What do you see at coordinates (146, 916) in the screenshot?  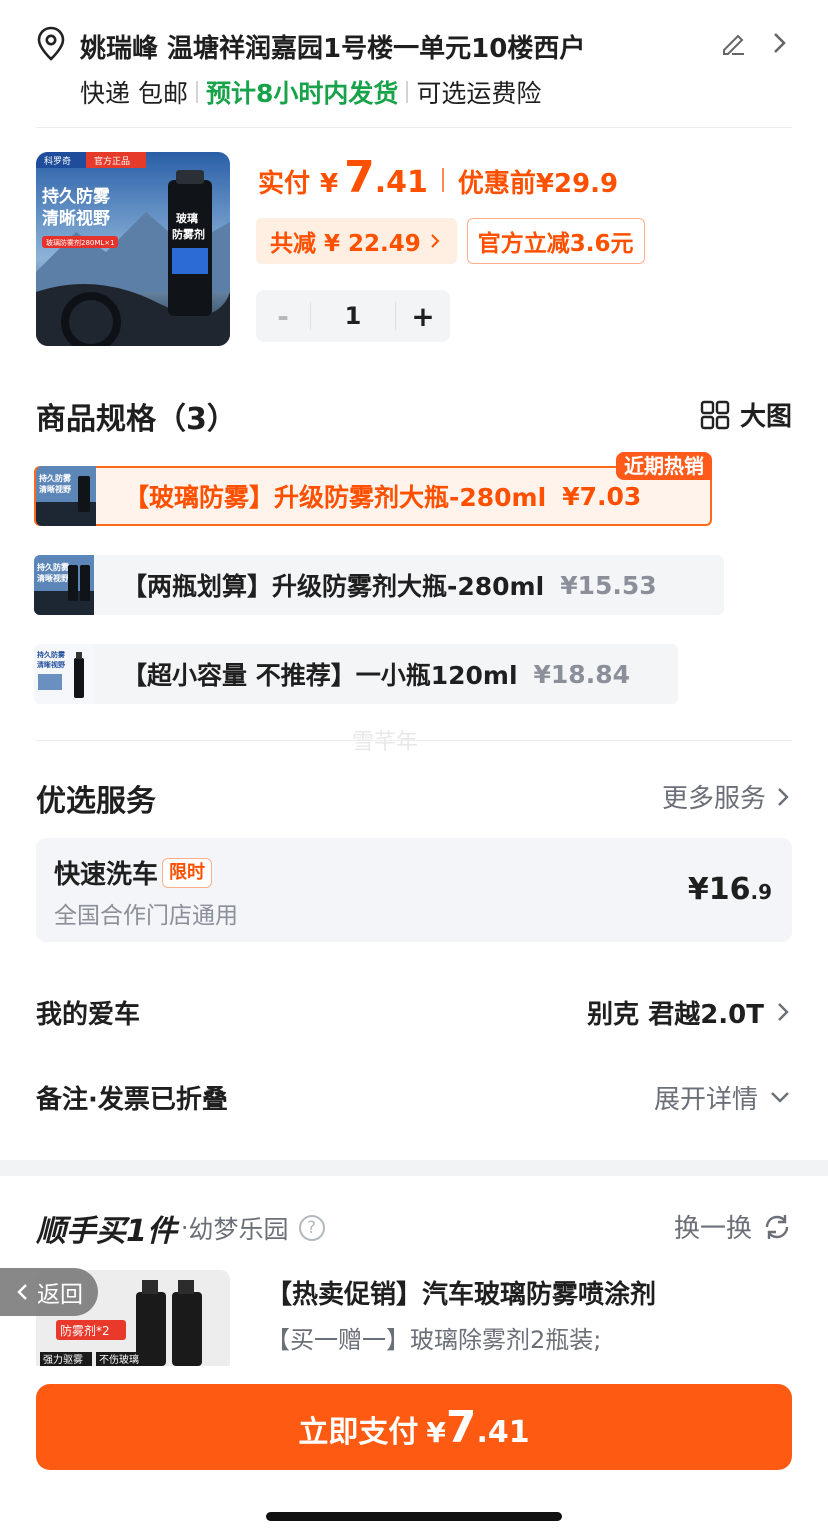 I see `service-description: 全国合作门店通用` at bounding box center [146, 916].